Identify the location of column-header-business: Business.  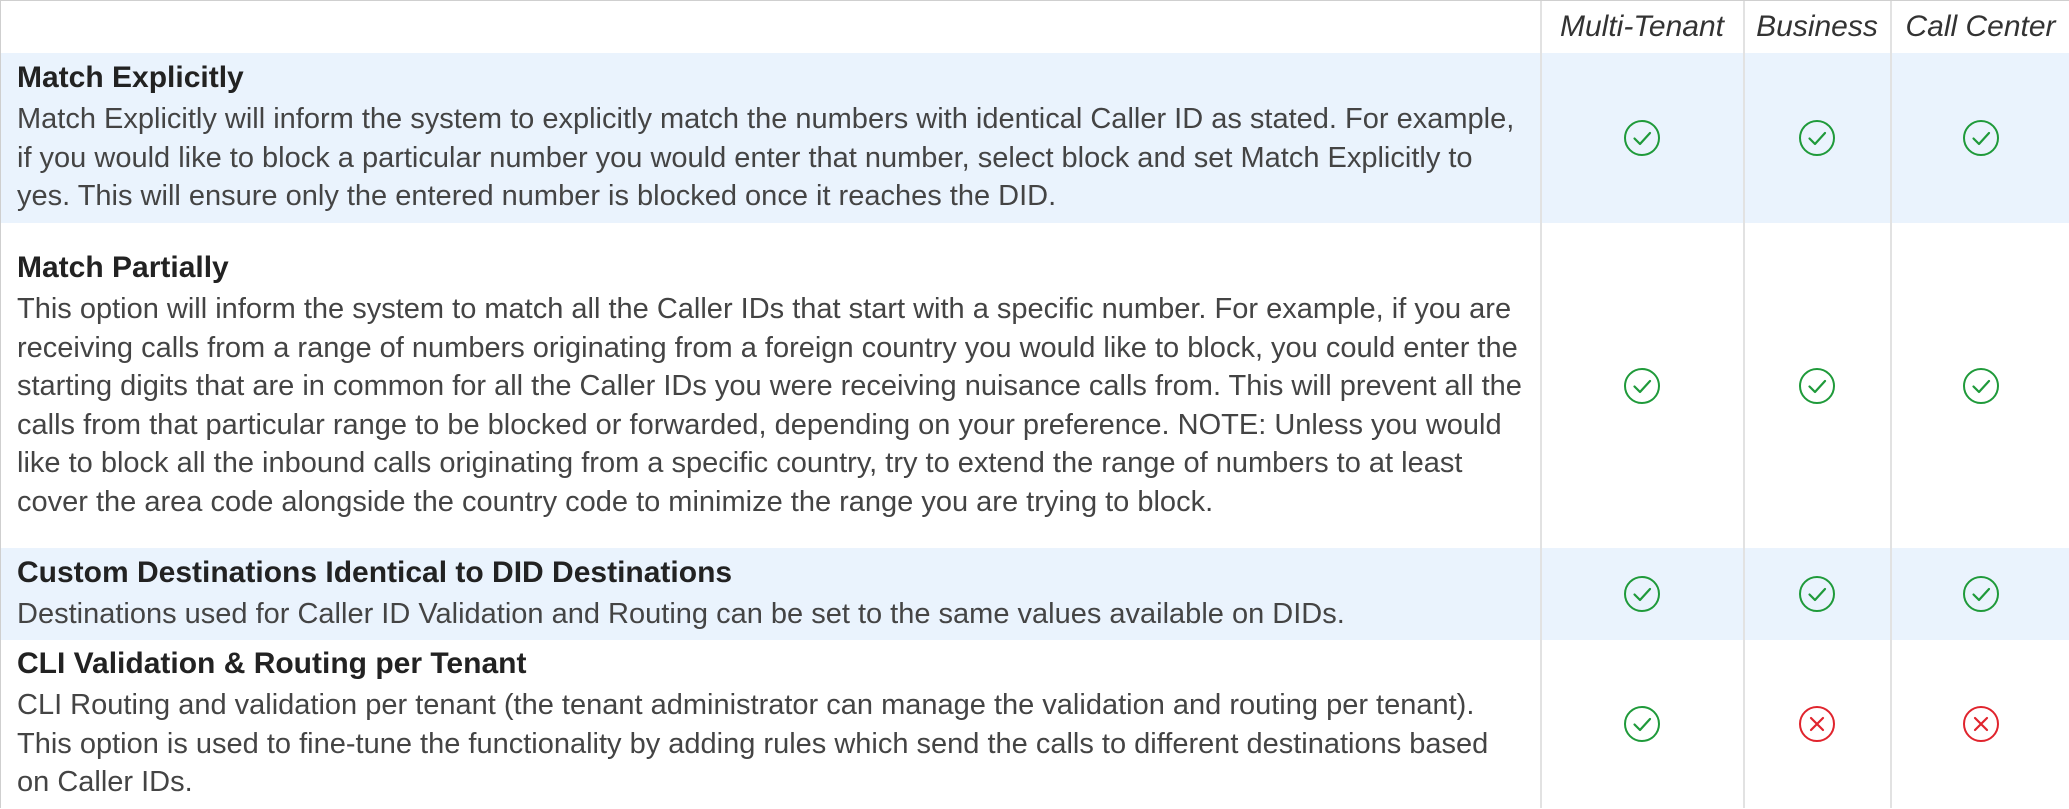
(1816, 27).